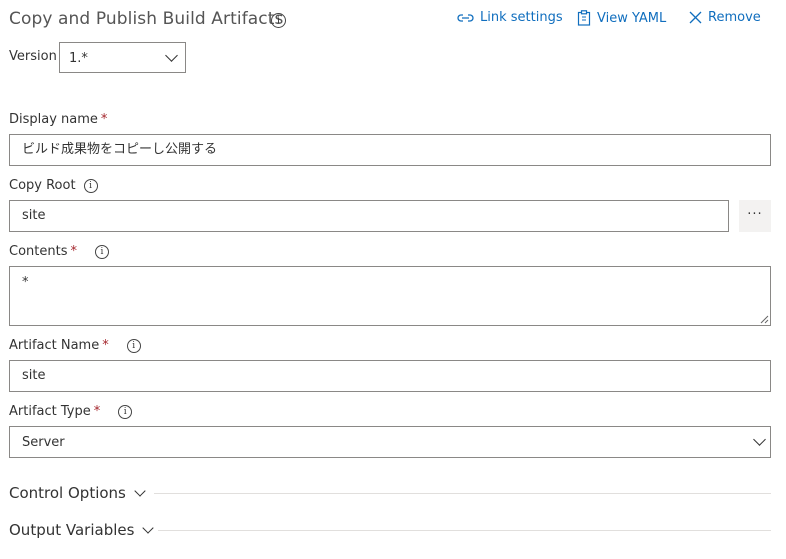 The height and width of the screenshot is (559, 786). I want to click on link-settings-button: Link settings, so click(510, 17).